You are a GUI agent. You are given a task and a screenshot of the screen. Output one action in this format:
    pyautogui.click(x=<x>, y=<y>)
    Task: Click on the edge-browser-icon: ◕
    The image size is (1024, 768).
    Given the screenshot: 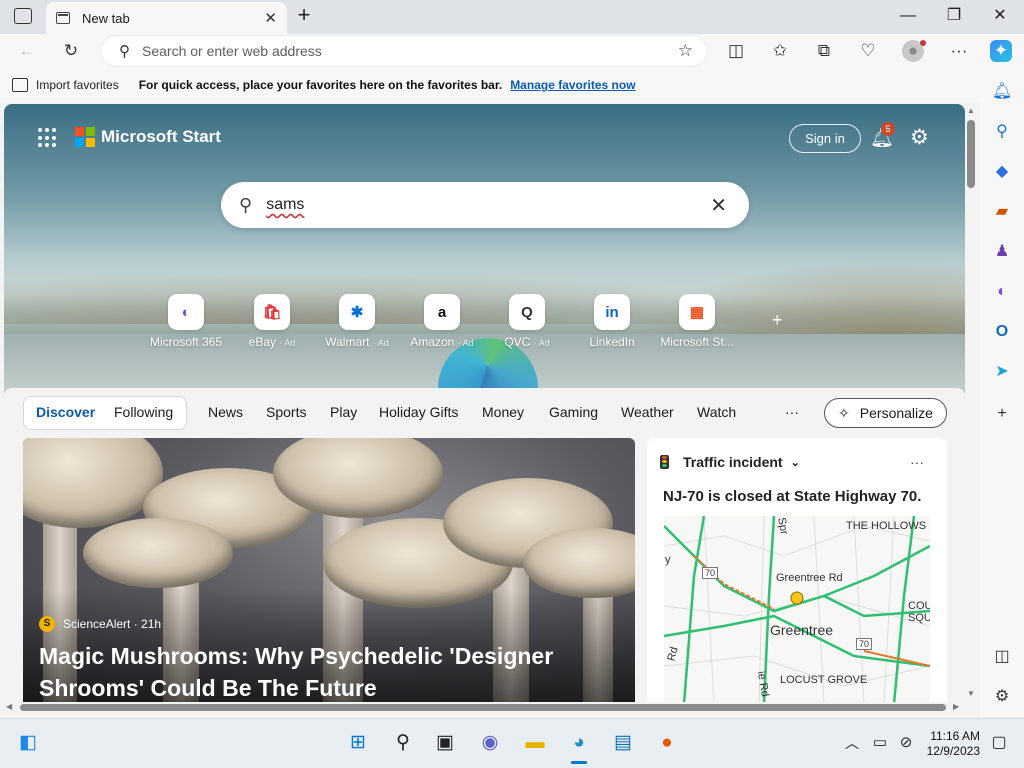 What is the action you would take?
    pyautogui.click(x=579, y=743)
    